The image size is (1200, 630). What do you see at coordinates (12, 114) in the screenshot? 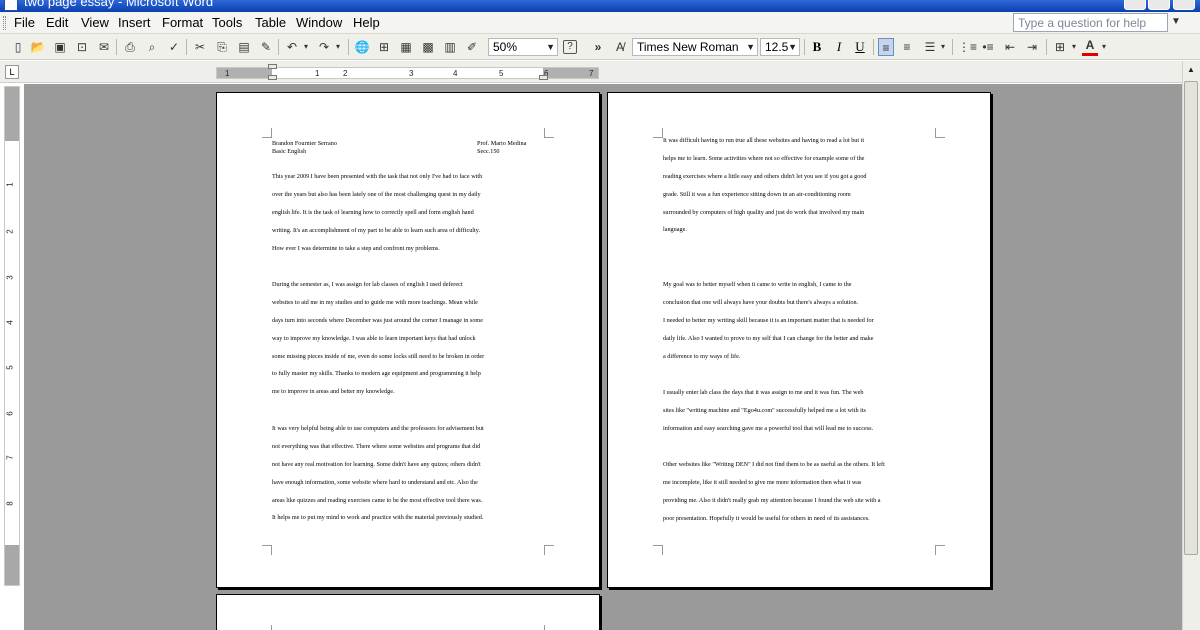
I see `ruler-top-margin` at bounding box center [12, 114].